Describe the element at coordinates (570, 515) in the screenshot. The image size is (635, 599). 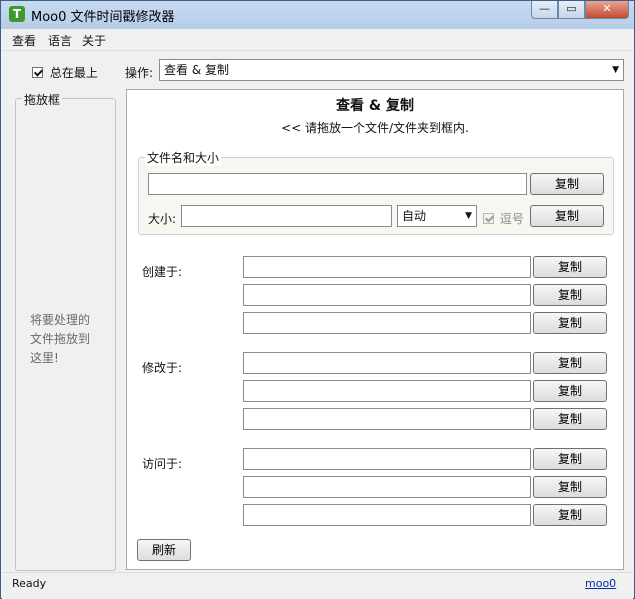
I see `copy-accessed-3-button: 复制` at that location.